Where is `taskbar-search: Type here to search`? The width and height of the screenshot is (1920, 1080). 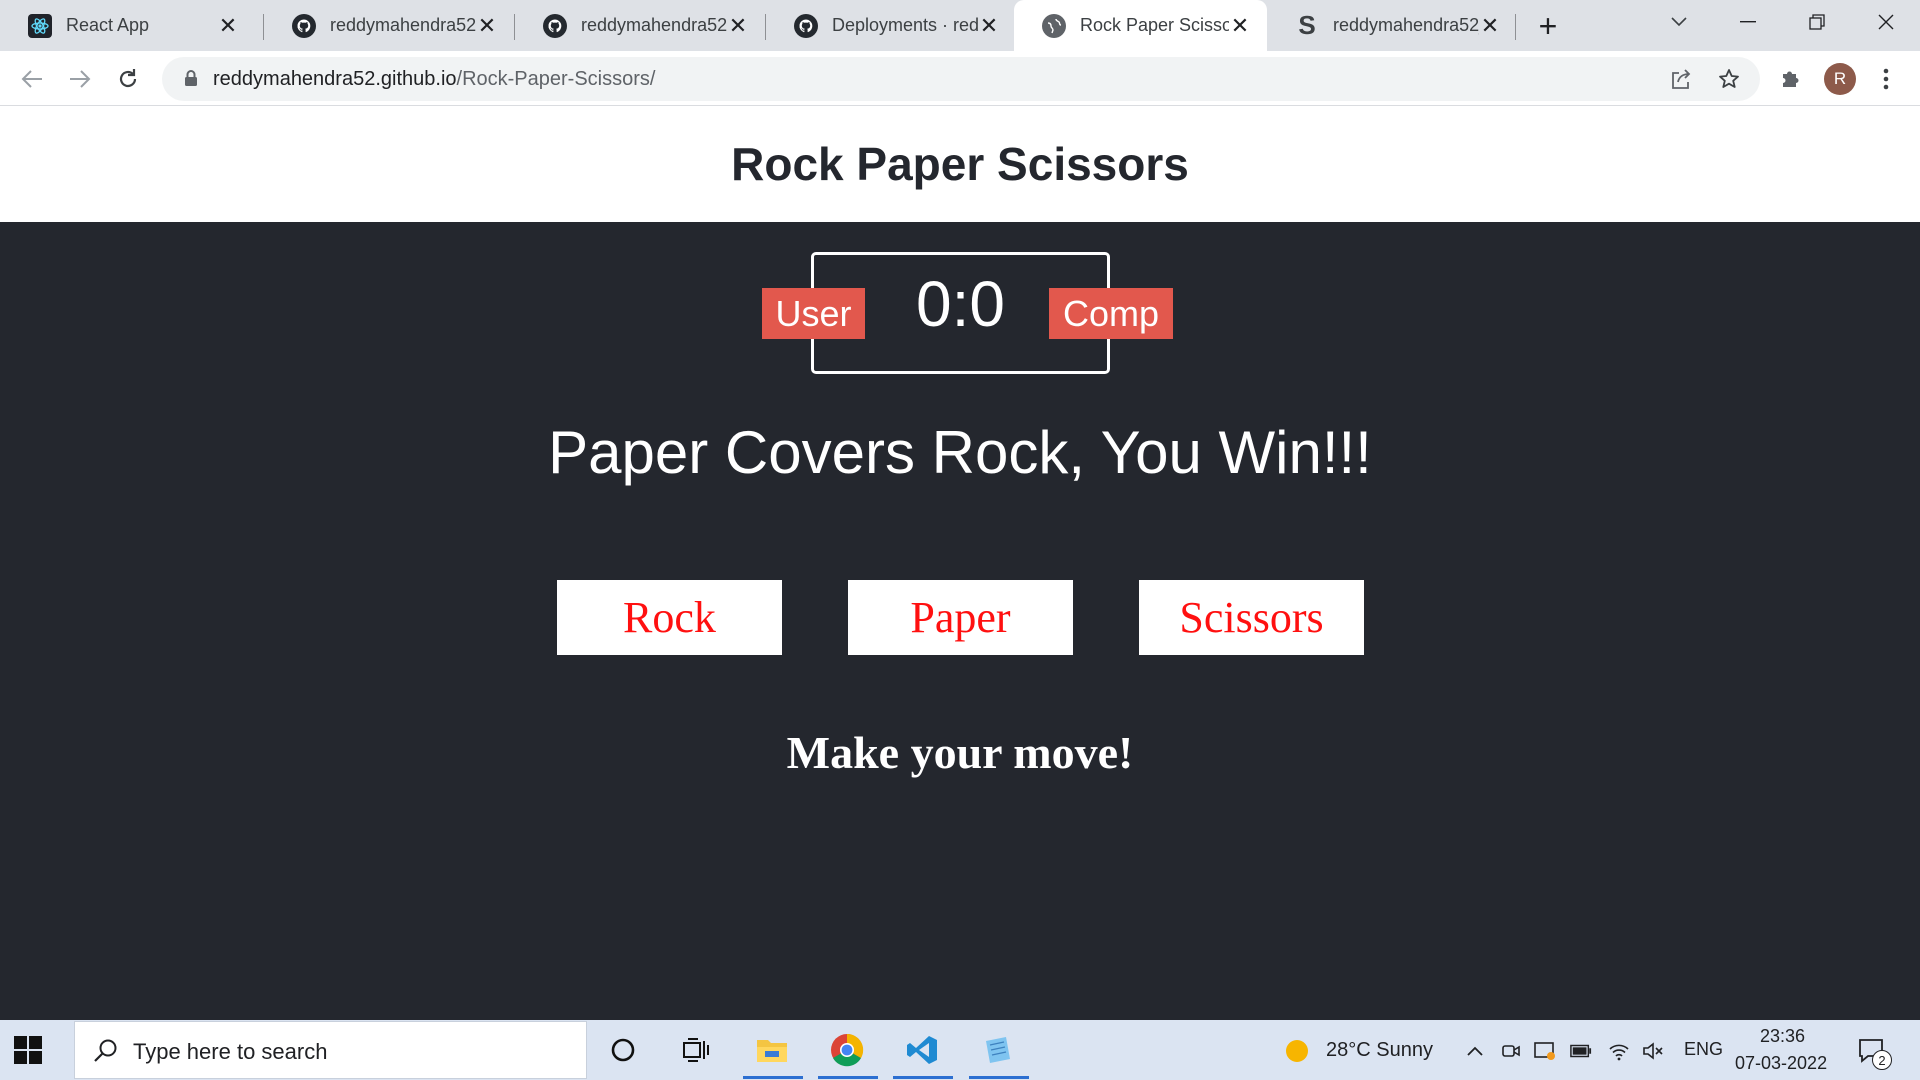
taskbar-search: Type here to search is located at coordinates (330, 1050).